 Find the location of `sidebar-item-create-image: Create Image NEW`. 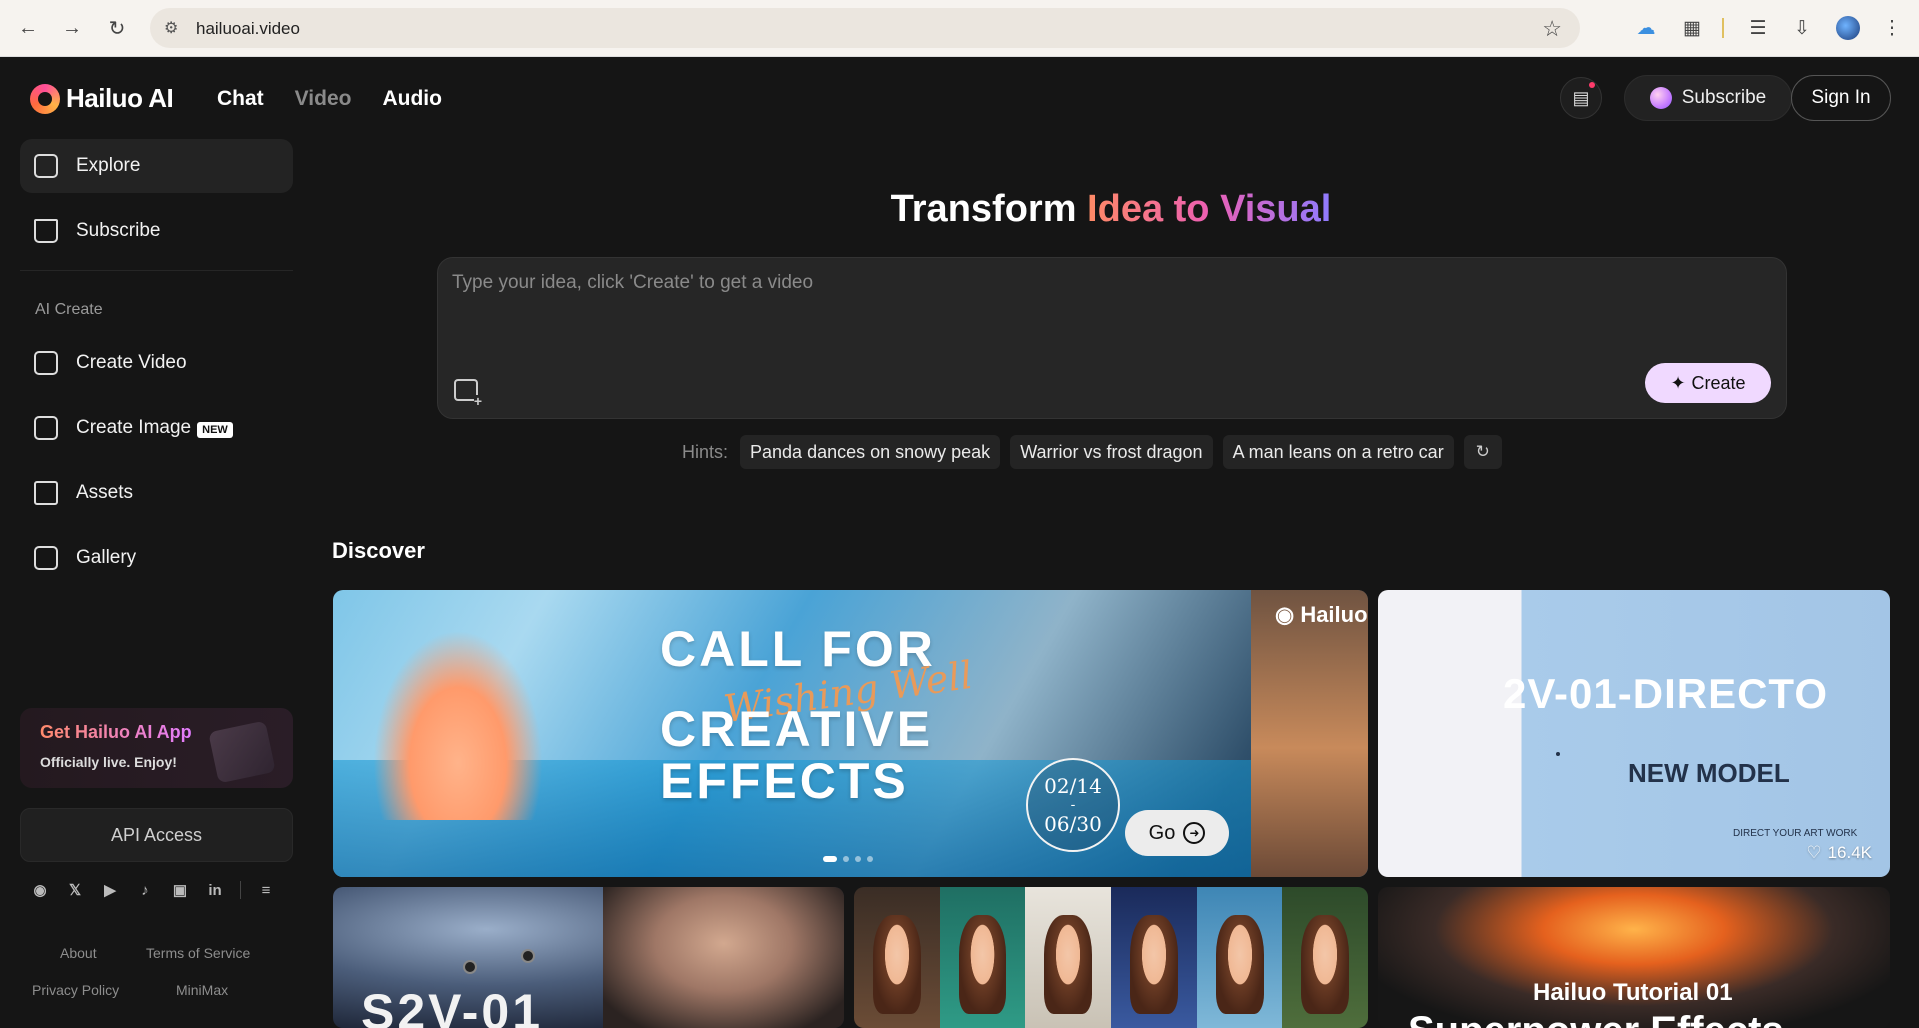

sidebar-item-create-image: Create Image NEW is located at coordinates (156, 428).